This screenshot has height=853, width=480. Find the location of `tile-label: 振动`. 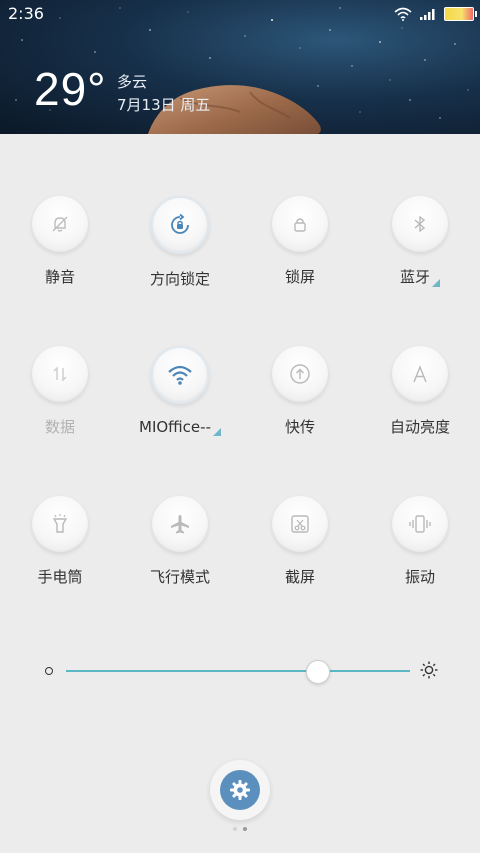

tile-label: 振动 is located at coordinates (419, 577).